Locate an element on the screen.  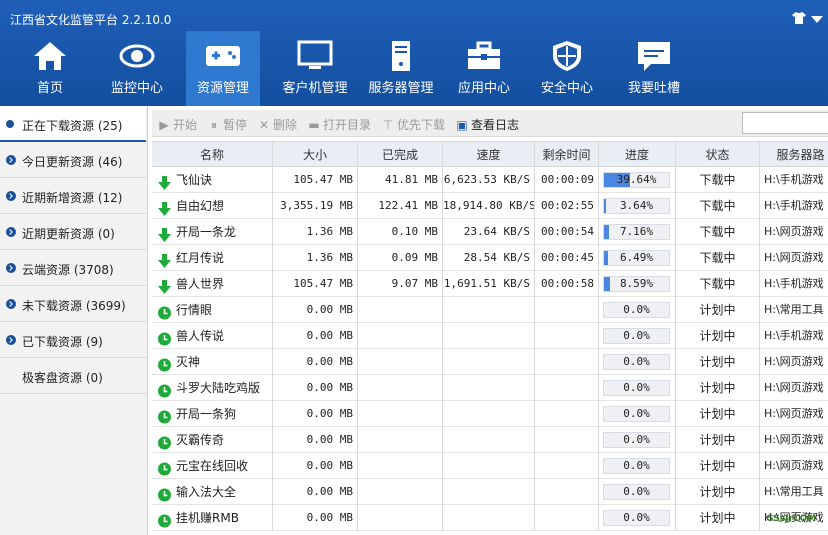
name-cell: 挂机赚RMB is located at coordinates (212, 518).